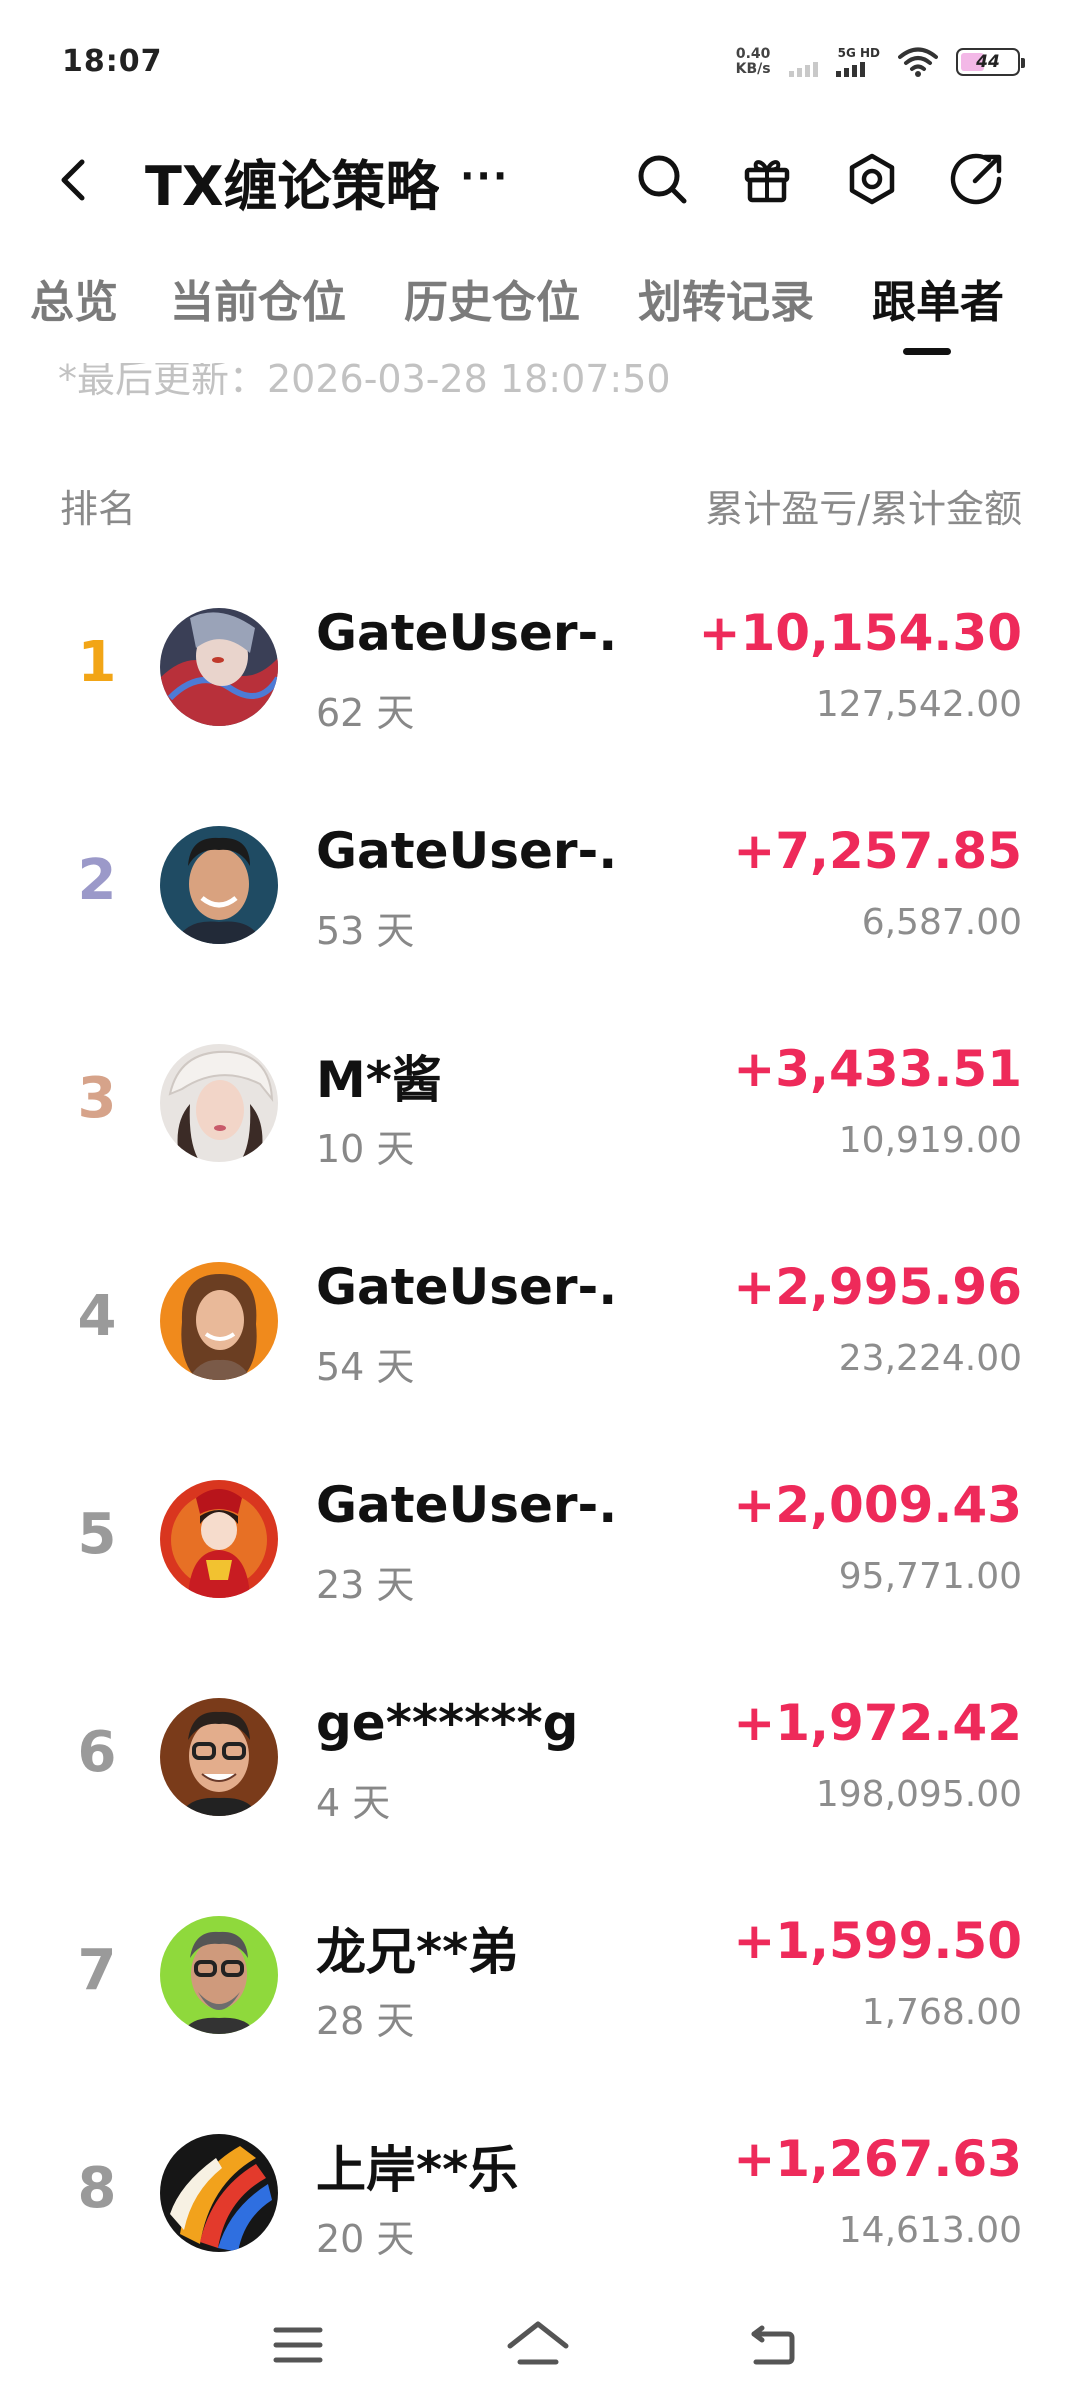 This screenshot has width=1080, height=2408. What do you see at coordinates (918, 1794) in the screenshot?
I see `cumulative-amount: 198,095.00` at bounding box center [918, 1794].